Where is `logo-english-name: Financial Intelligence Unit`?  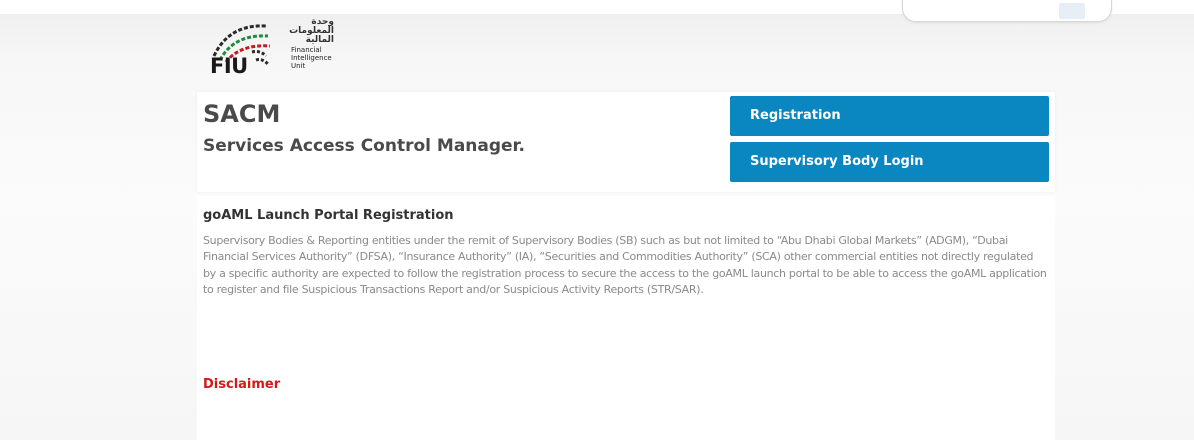
logo-english-name: Financial Intelligence Unit is located at coordinates (311, 58).